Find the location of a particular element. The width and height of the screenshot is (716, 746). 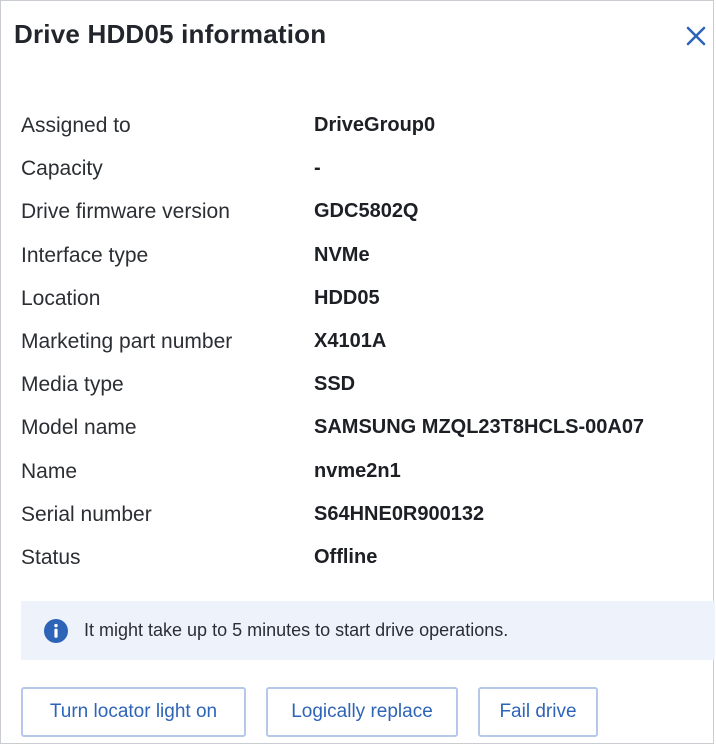

property-row-assigned-to: Assigned to DriveGroup0 is located at coordinates (366, 127).